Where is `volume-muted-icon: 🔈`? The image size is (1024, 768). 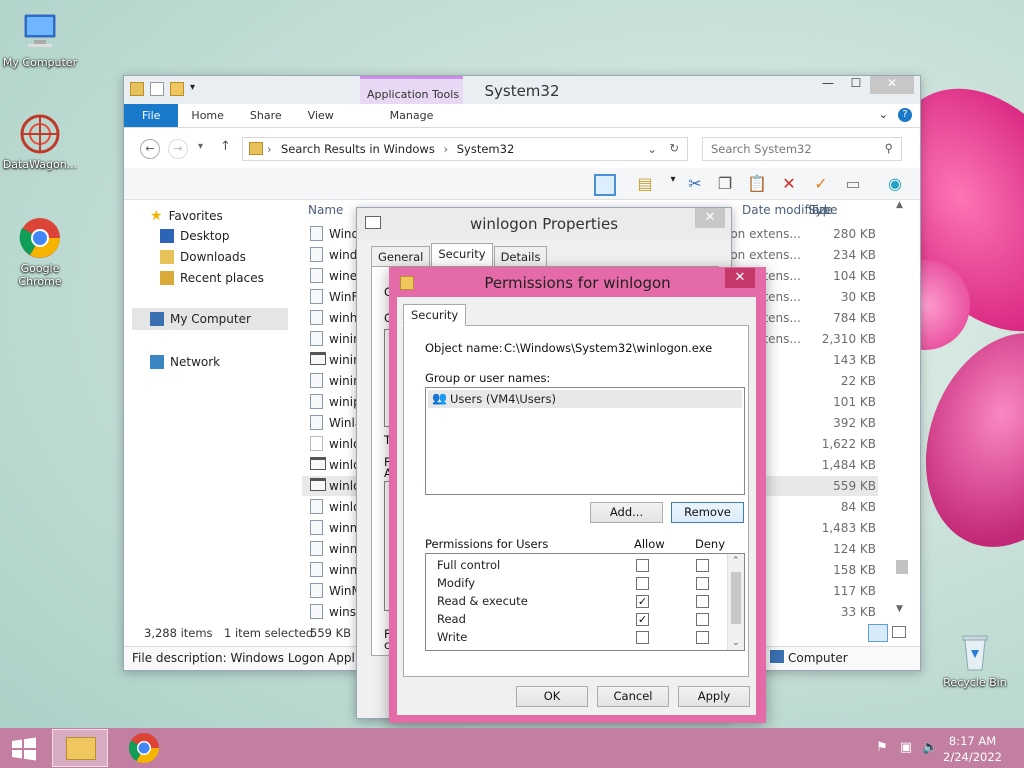 volume-muted-icon: 🔈 is located at coordinates (930, 748).